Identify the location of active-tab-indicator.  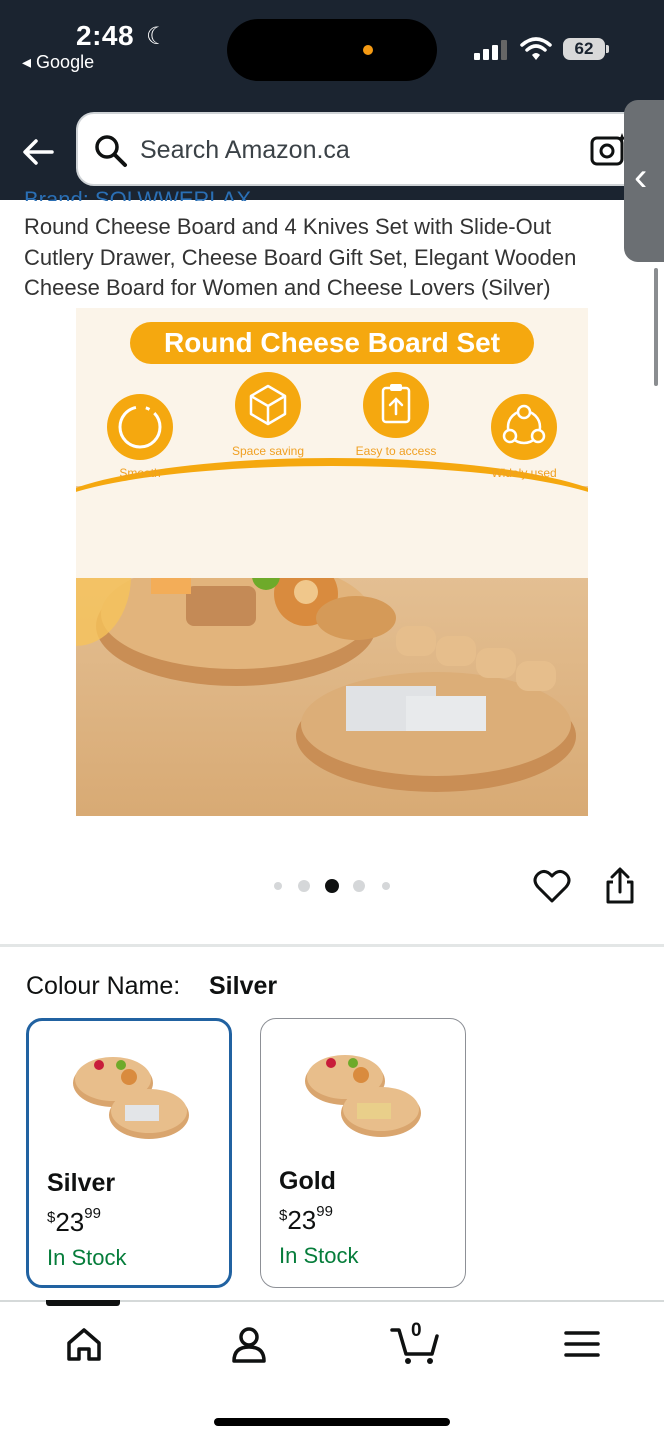
(83, 1303).